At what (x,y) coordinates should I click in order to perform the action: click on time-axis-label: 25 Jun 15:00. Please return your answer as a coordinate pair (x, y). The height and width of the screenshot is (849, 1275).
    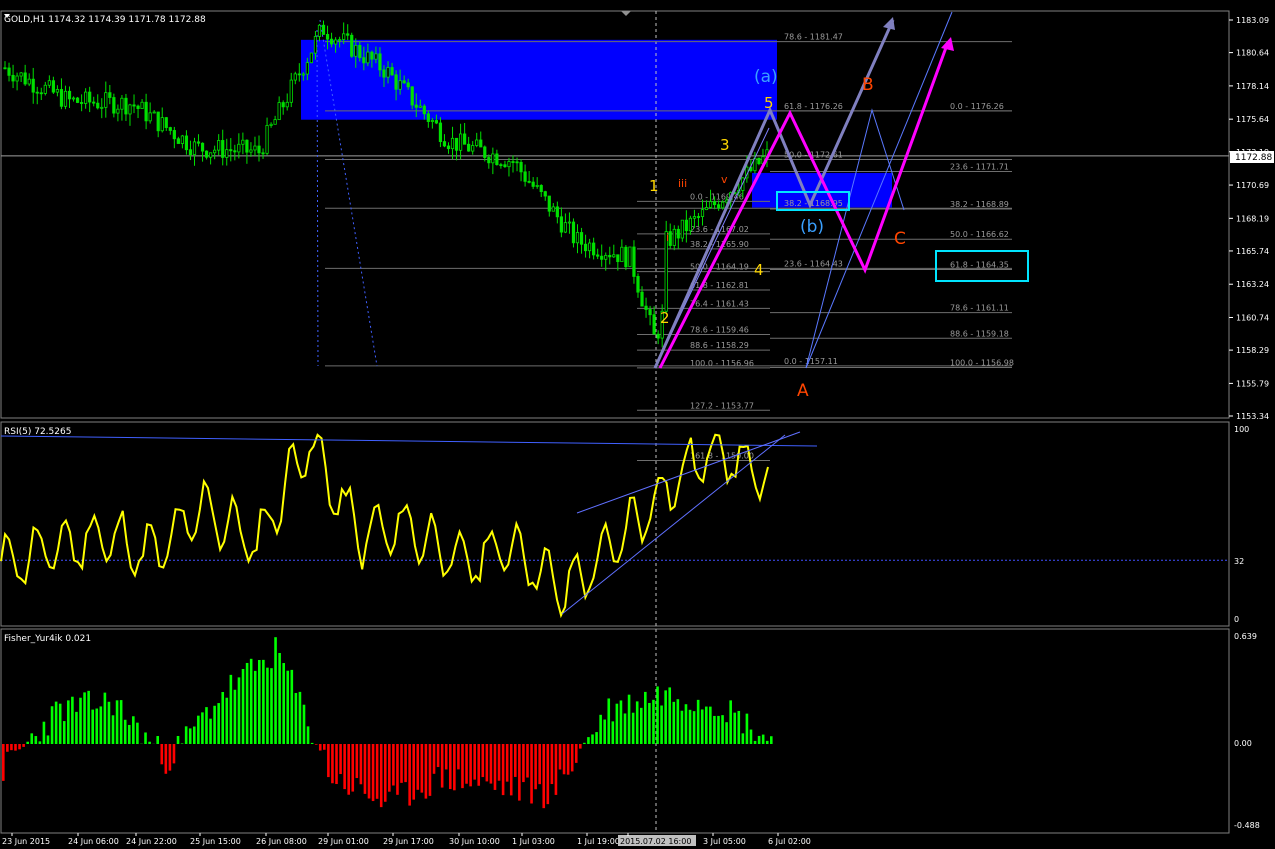
    Looking at the image, I should click on (215, 841).